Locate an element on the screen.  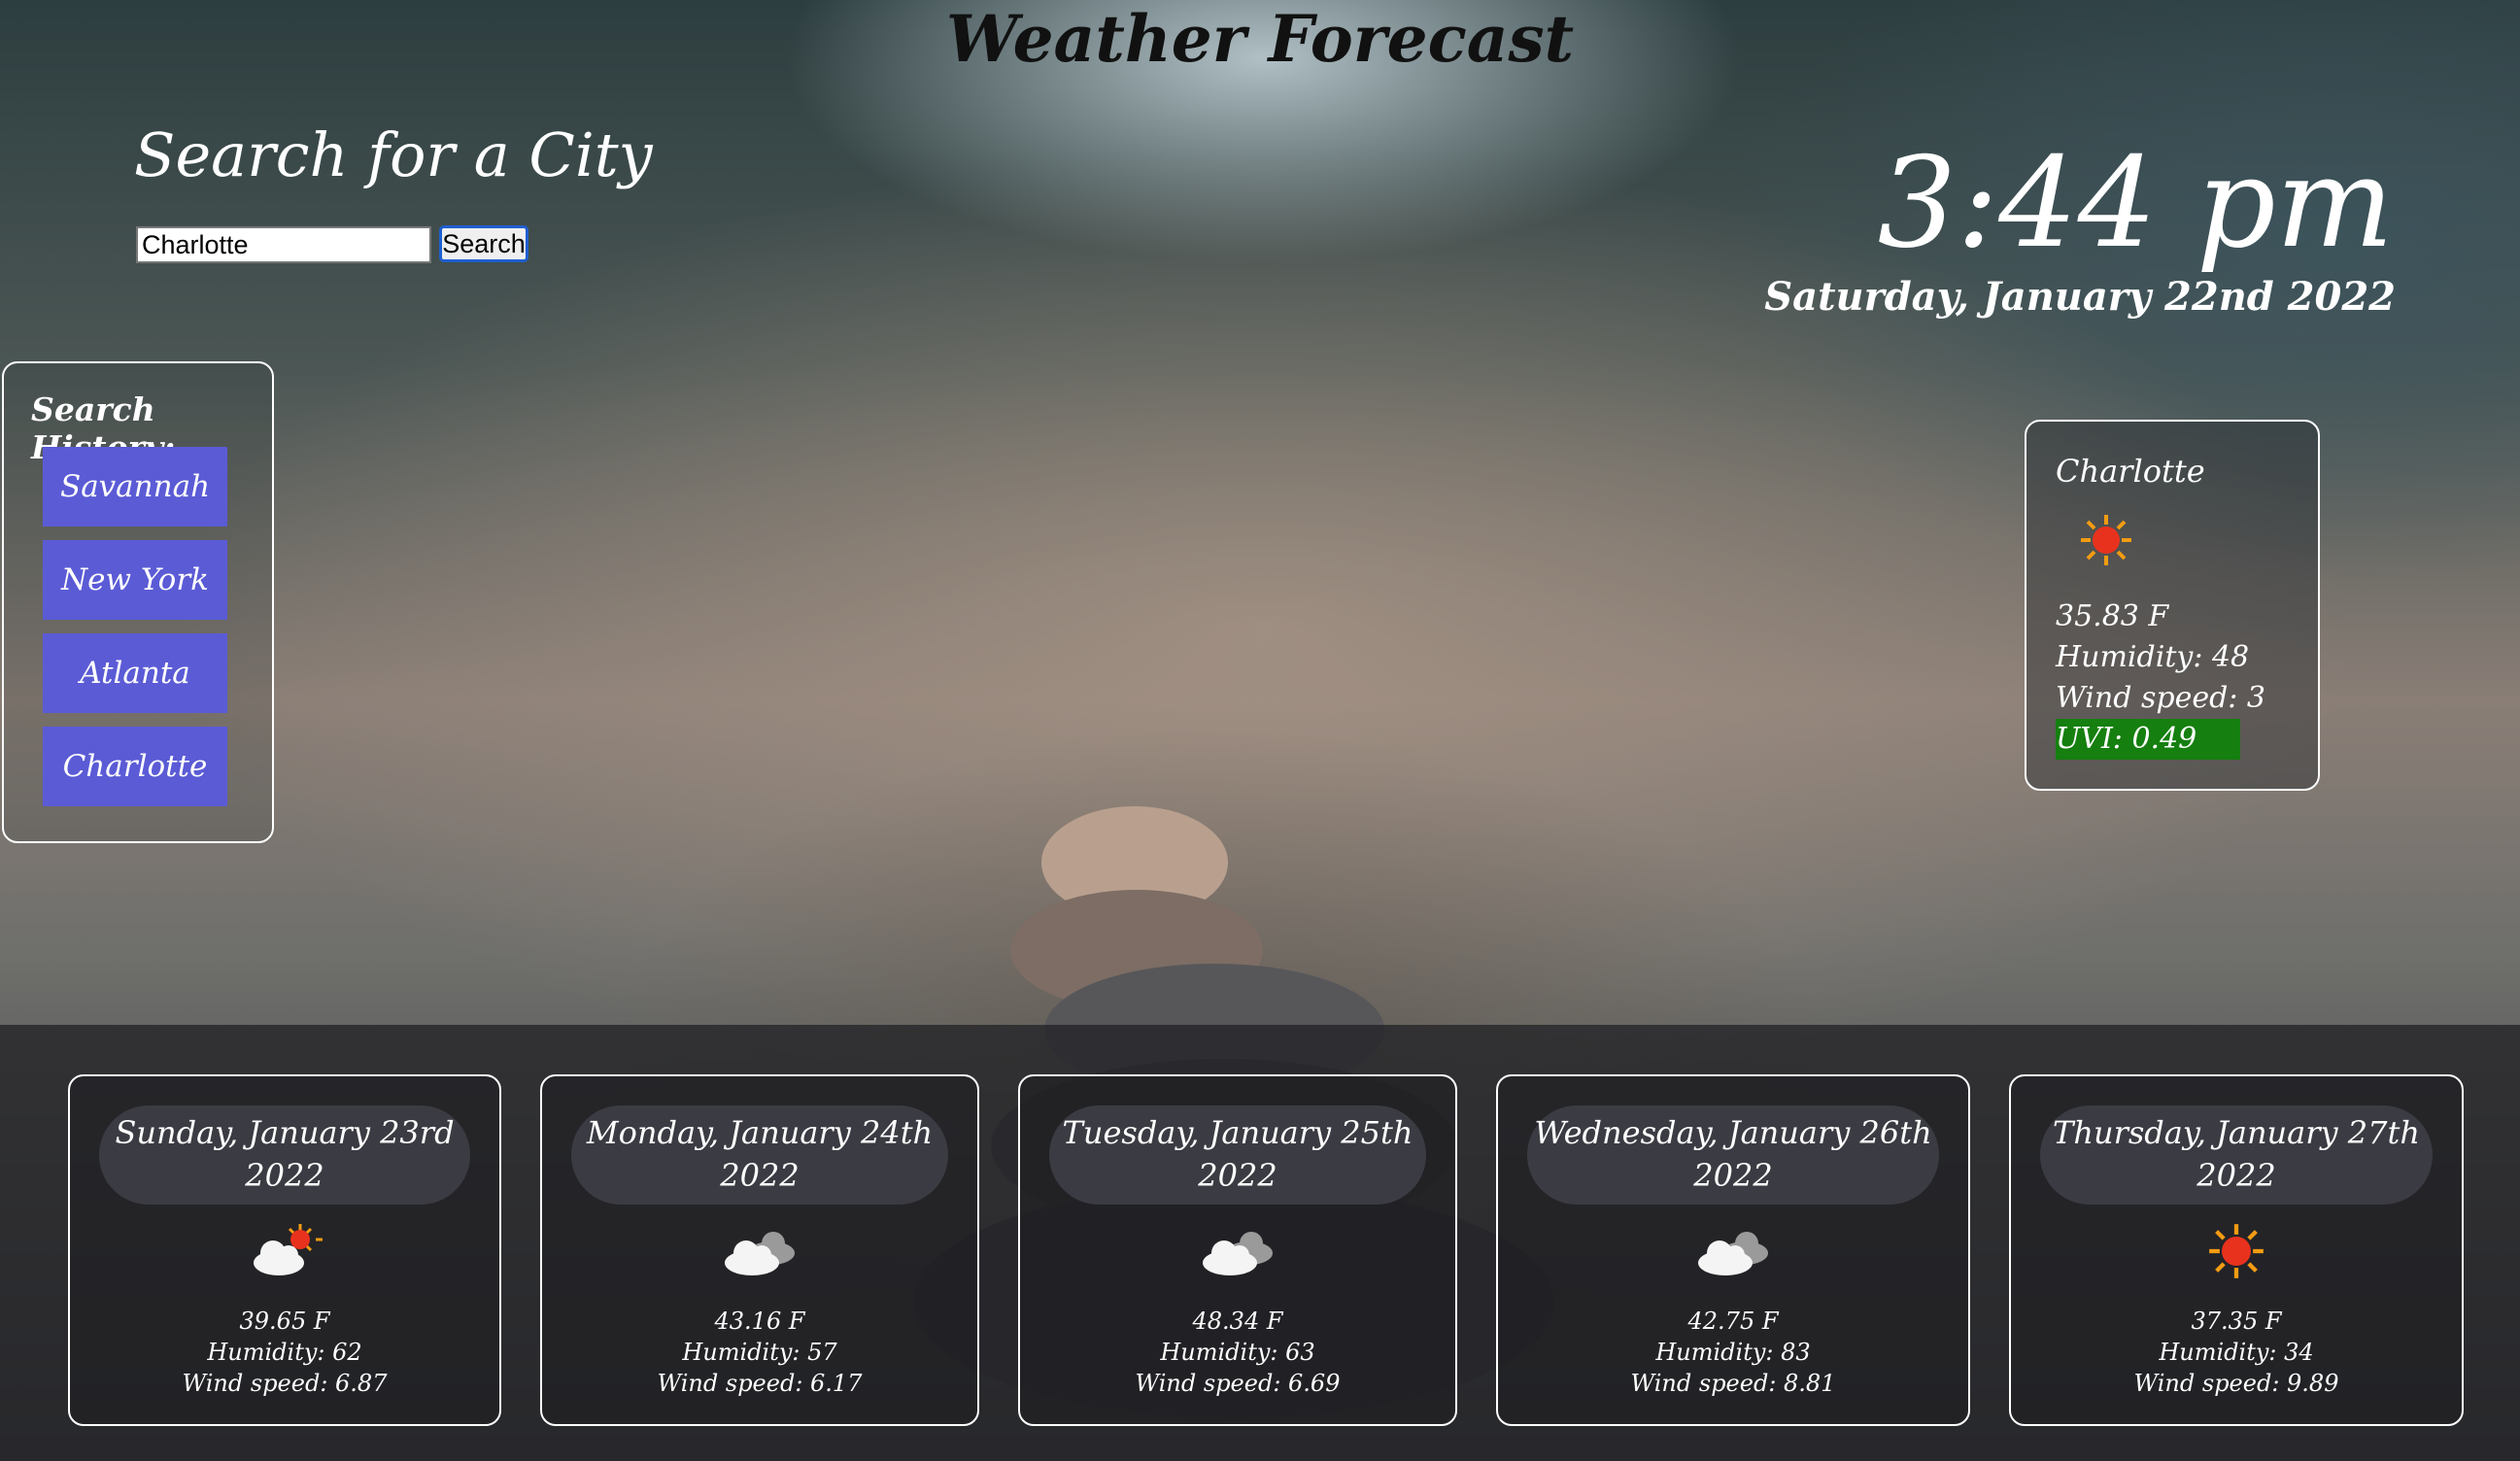
forecast-wind: Wind speed: 6.17 is located at coordinates (760, 1383).